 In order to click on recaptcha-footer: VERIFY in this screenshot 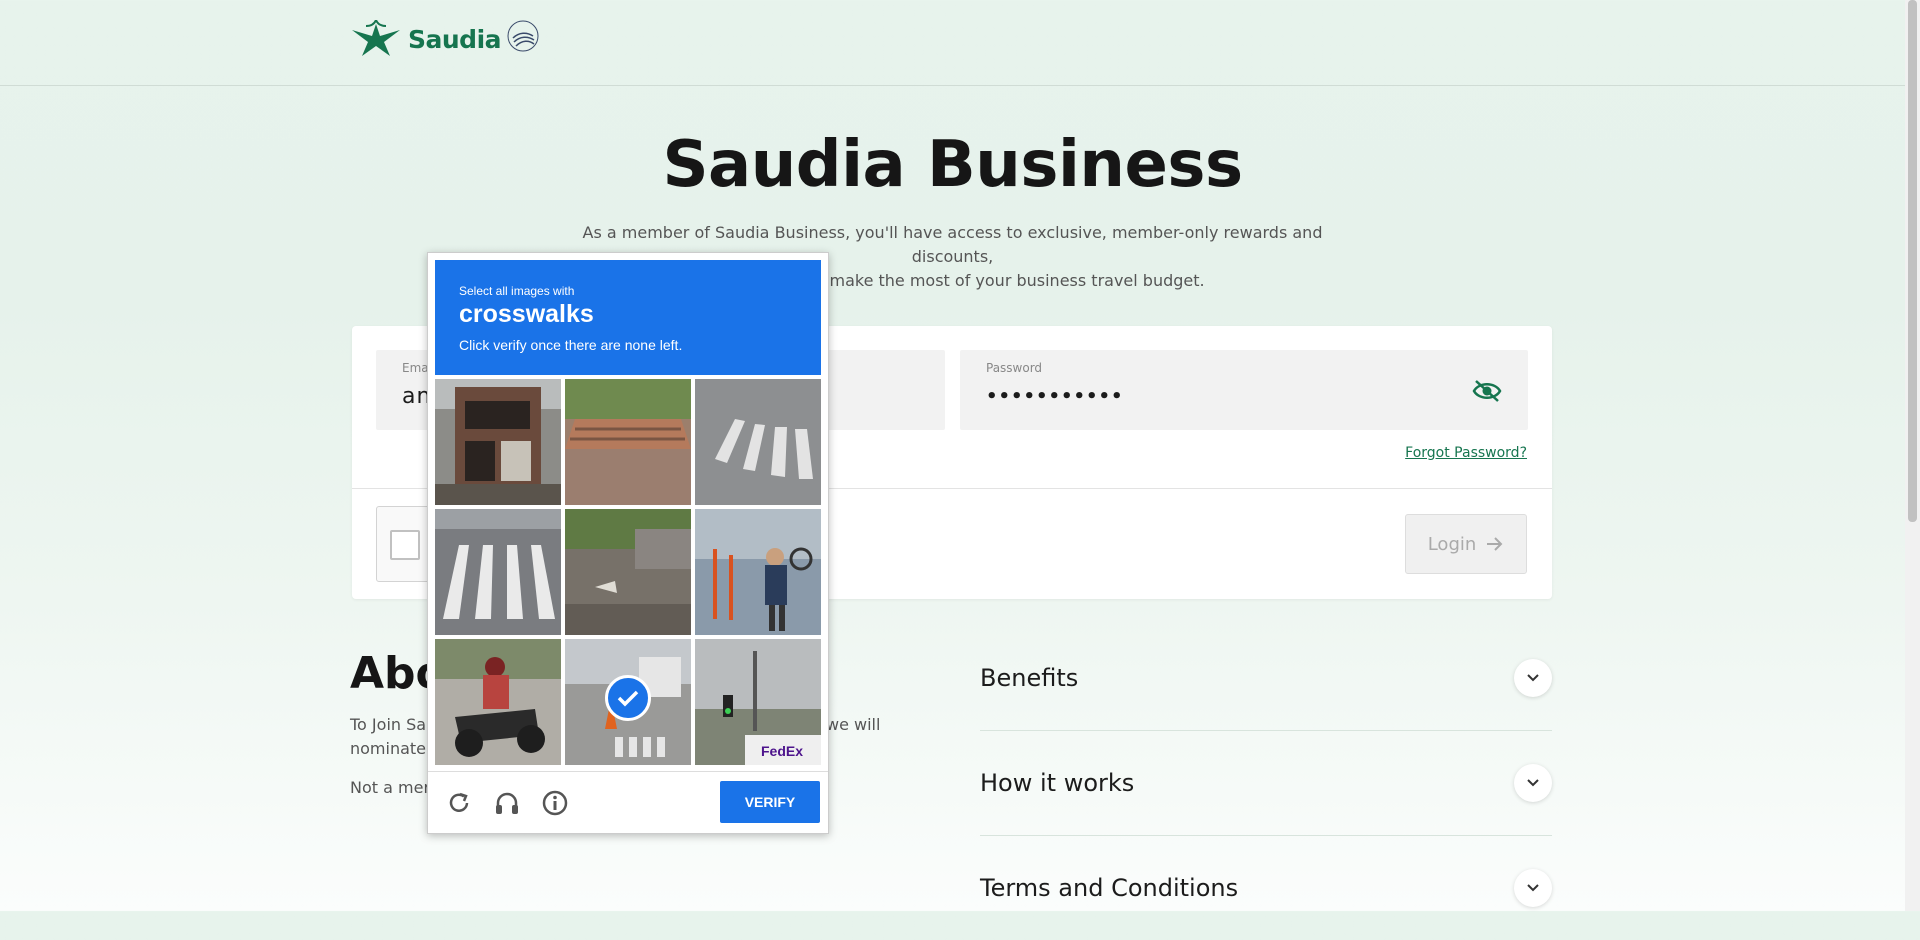, I will do `click(628, 802)`.